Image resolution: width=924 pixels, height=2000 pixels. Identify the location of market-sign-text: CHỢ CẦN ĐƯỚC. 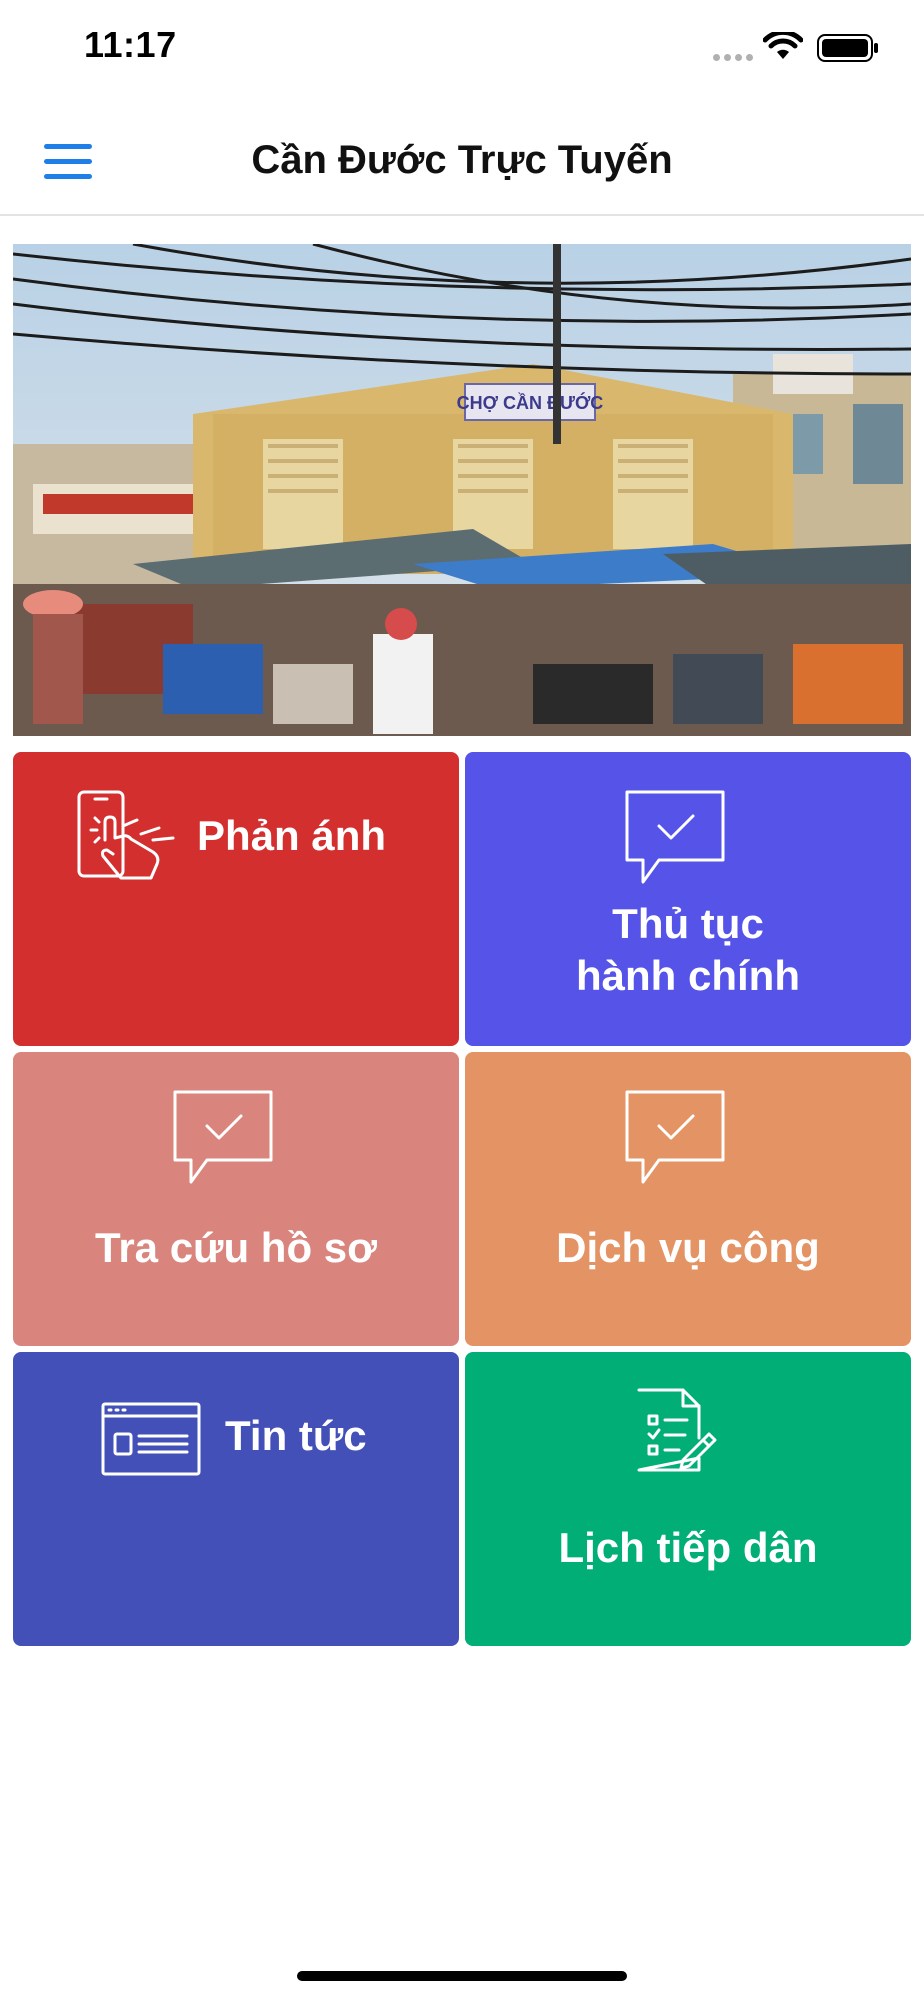
(530, 402).